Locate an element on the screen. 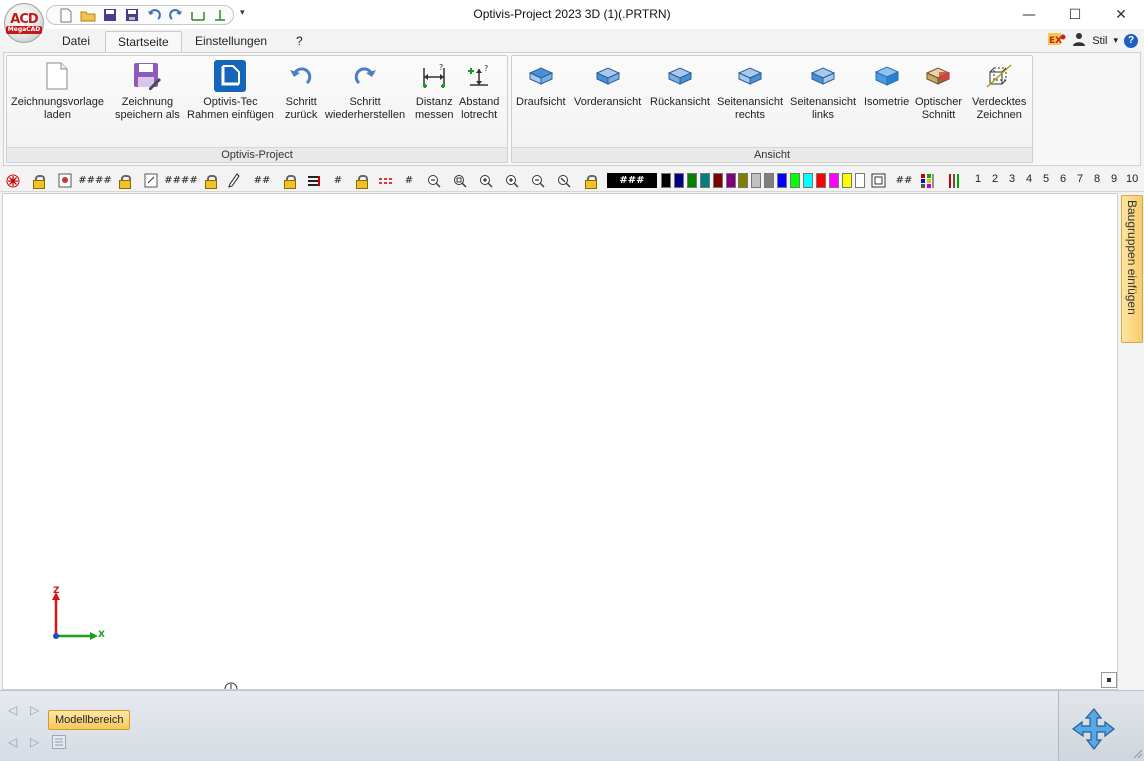 The image size is (1144, 761). top-view-button: Draufsicht is located at coordinates (541, 84).